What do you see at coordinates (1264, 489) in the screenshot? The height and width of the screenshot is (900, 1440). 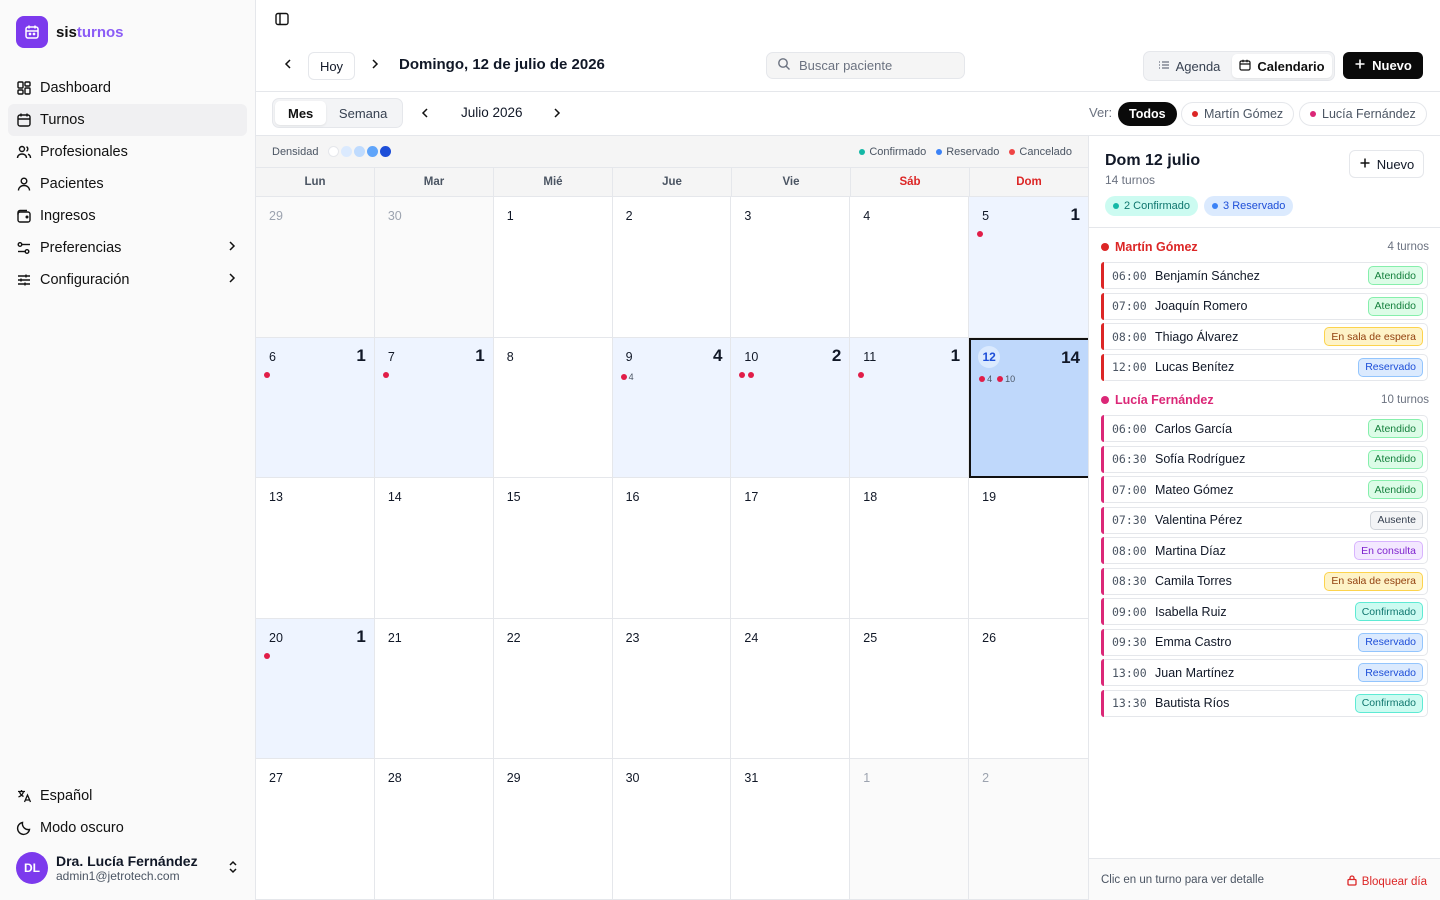 I see `appointment-row: 07:00 Mateo Gómez Atendido` at bounding box center [1264, 489].